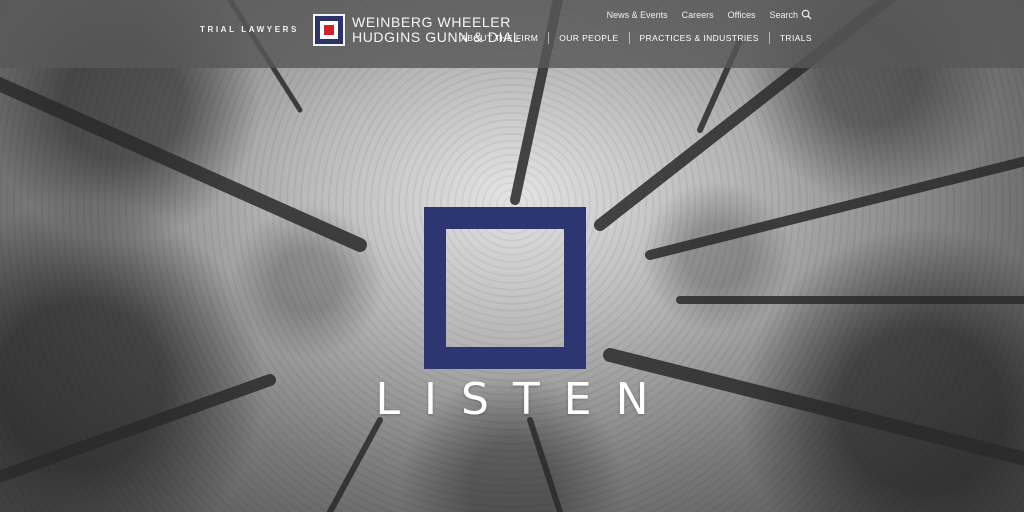  I want to click on logo-inner, so click(329, 30).